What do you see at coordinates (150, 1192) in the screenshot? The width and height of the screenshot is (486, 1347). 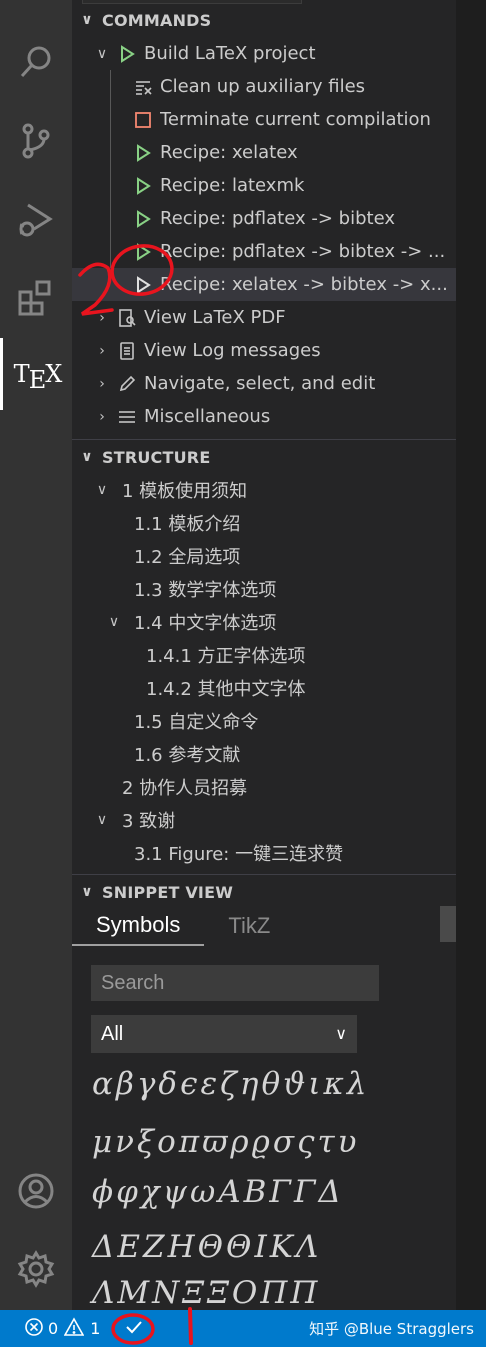 I see `symbol-button: χ` at bounding box center [150, 1192].